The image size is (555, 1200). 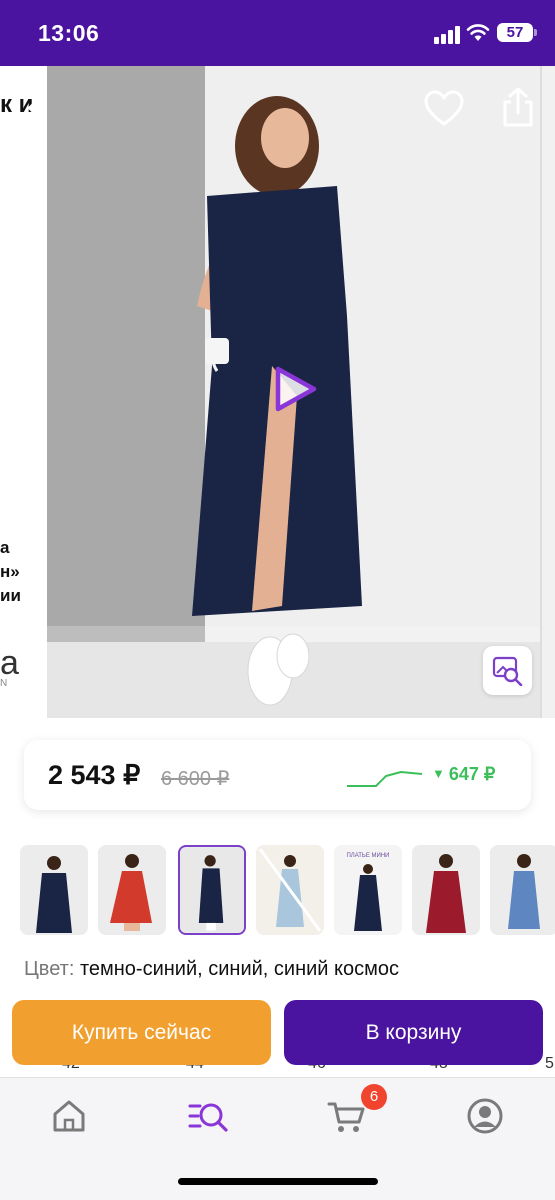 What do you see at coordinates (94, 775) in the screenshot?
I see `price-current: 2 543 ₽` at bounding box center [94, 775].